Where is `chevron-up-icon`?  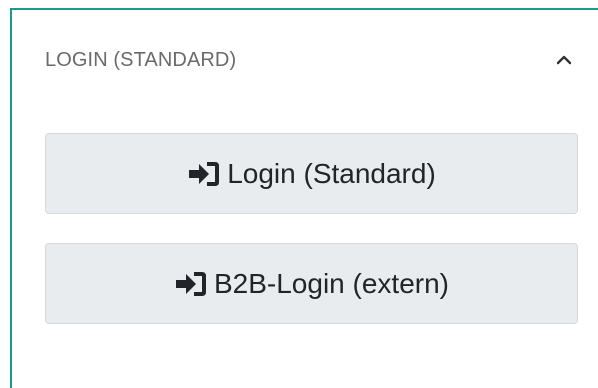
chevron-up-icon is located at coordinates (564, 60).